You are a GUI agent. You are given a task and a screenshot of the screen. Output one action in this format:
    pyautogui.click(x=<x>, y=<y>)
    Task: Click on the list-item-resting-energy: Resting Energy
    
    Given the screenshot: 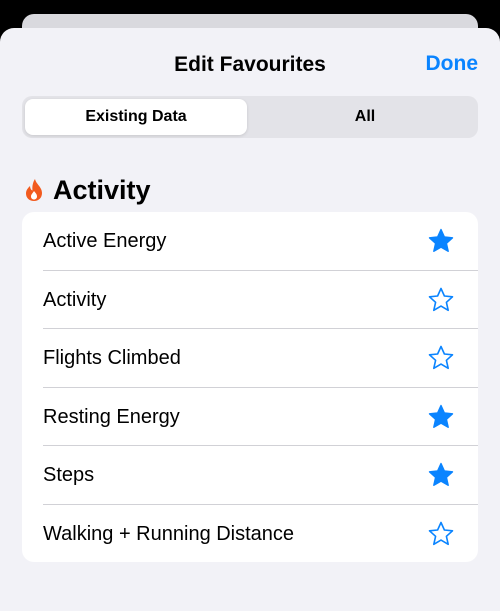 What is the action you would take?
    pyautogui.click(x=250, y=417)
    